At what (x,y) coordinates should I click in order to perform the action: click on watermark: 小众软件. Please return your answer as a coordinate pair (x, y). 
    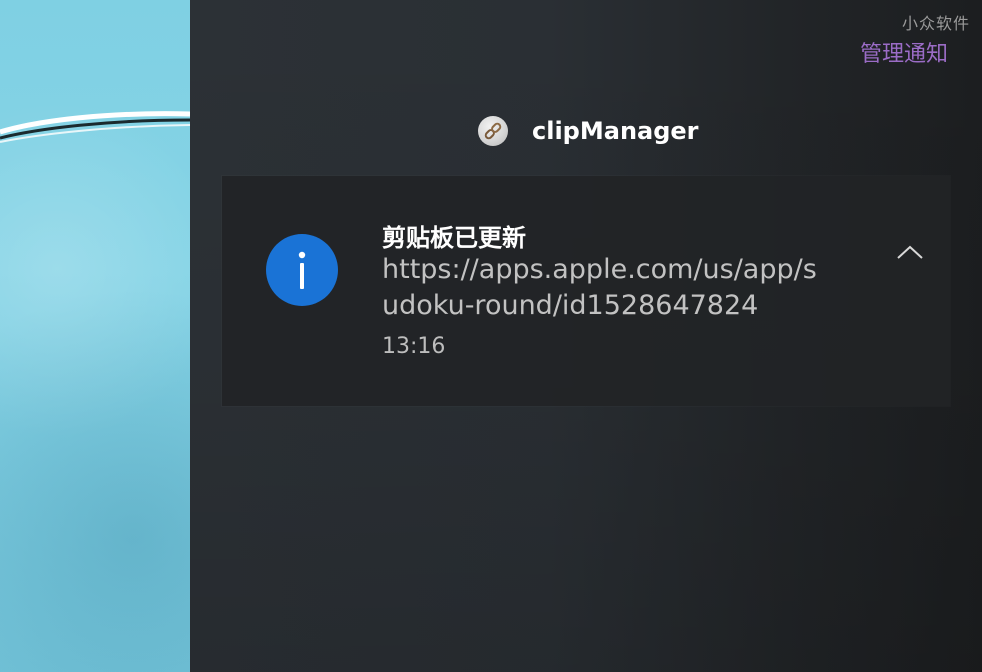
    Looking at the image, I should click on (935, 23).